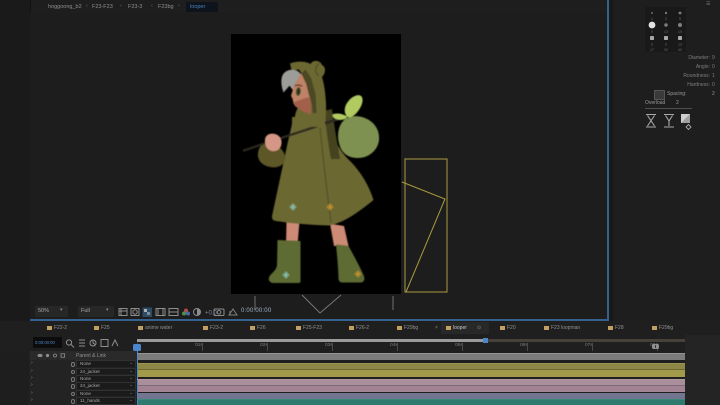 The width and height of the screenshot is (720, 405). I want to click on svg-text: 19, so click(680, 32).